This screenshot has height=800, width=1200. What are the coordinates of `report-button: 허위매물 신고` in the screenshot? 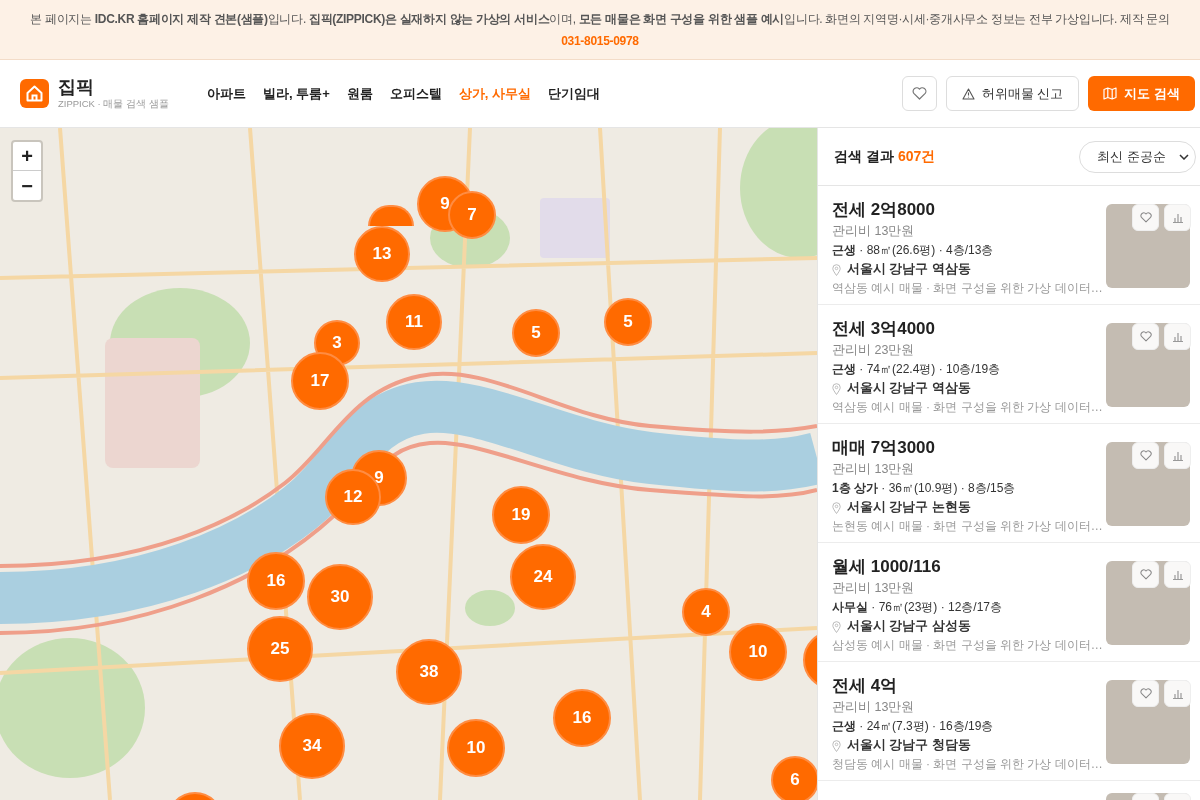 It's located at (1012, 93).